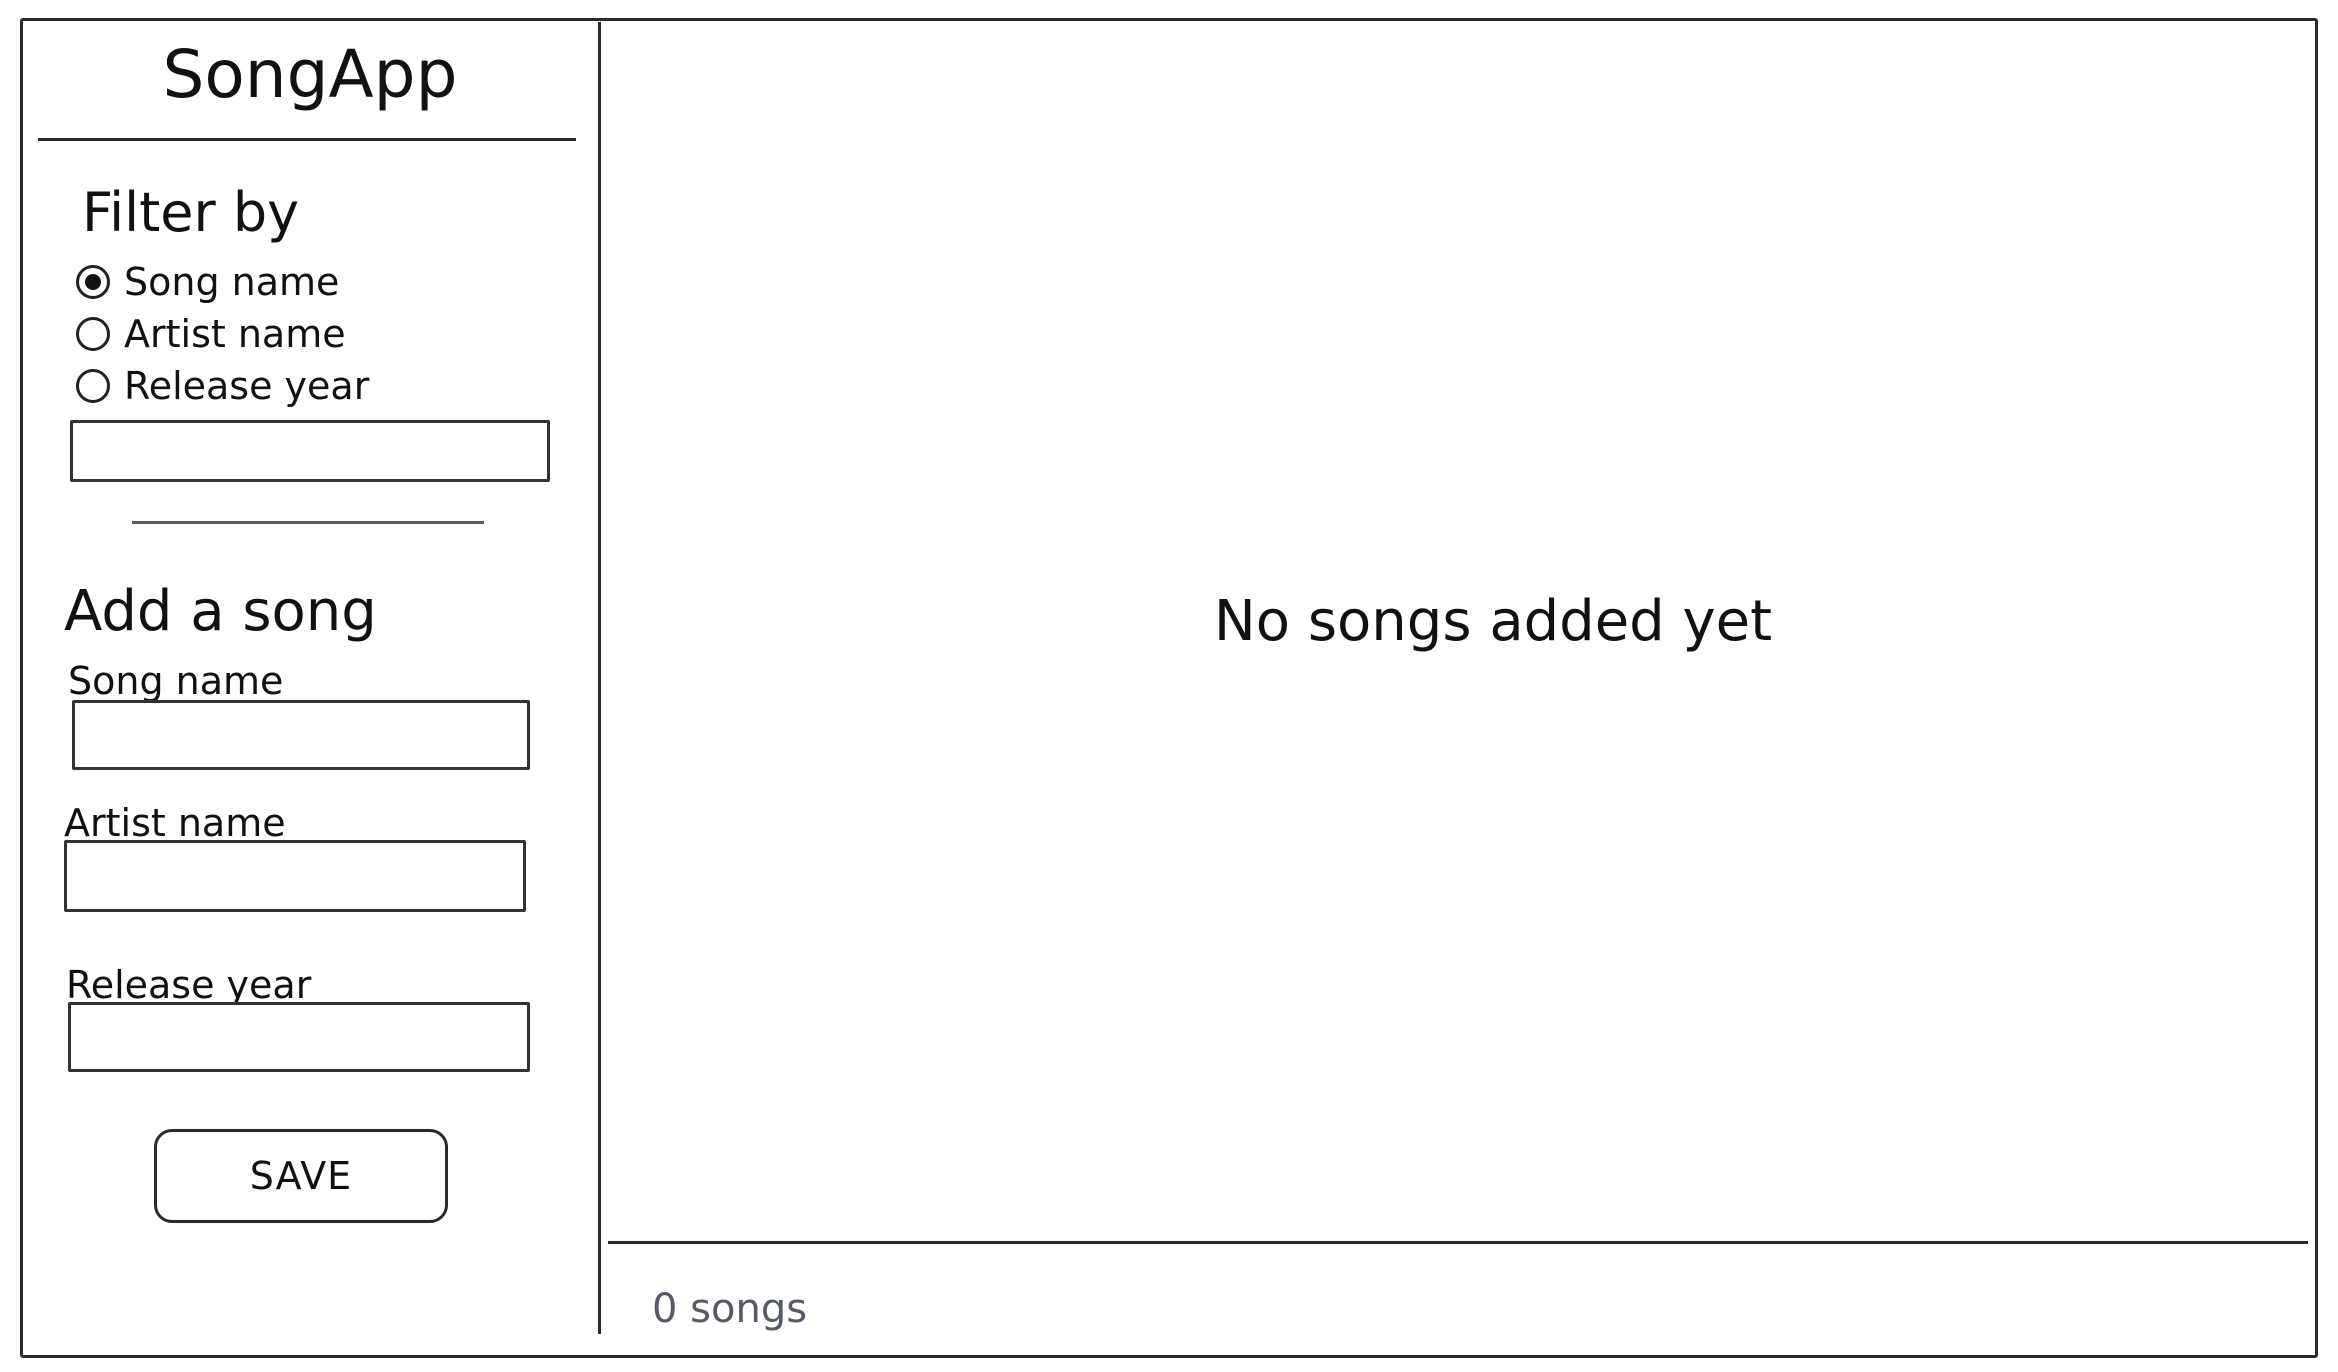  I want to click on section-divider, so click(308, 522).